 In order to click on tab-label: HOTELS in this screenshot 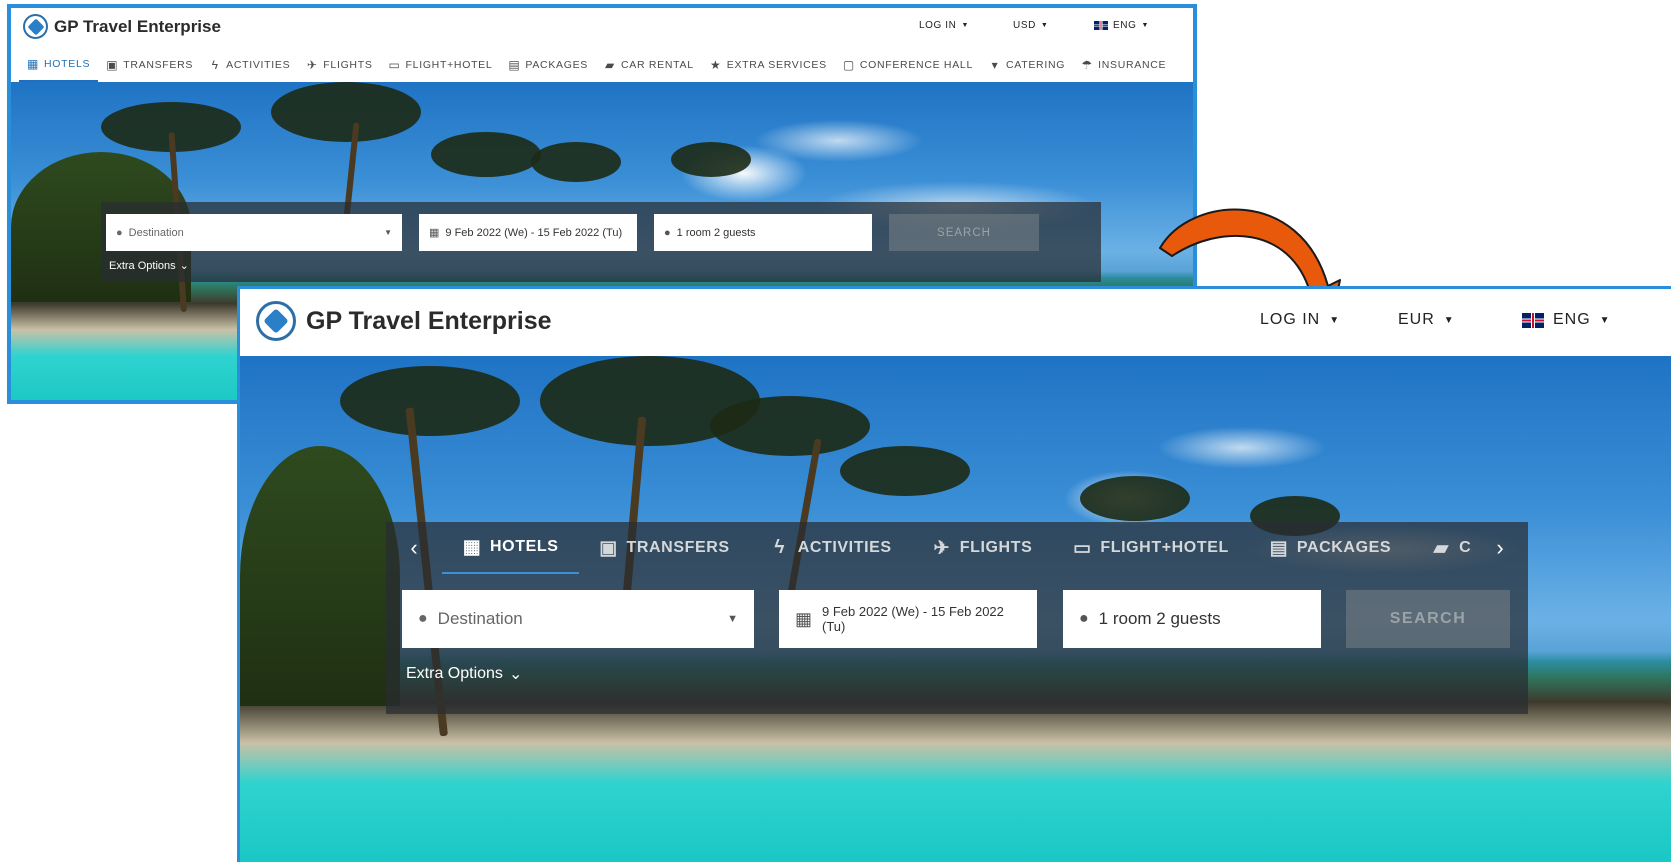, I will do `click(67, 64)`.